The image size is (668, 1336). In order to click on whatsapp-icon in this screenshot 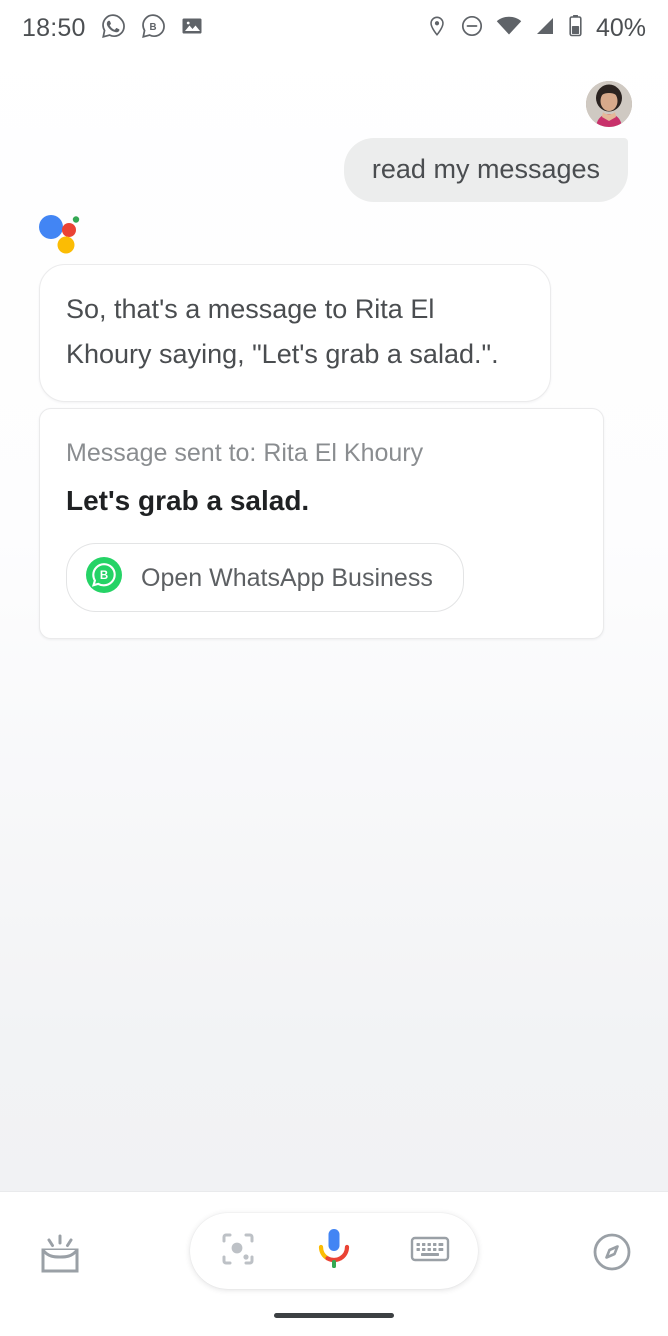, I will do `click(113, 28)`.